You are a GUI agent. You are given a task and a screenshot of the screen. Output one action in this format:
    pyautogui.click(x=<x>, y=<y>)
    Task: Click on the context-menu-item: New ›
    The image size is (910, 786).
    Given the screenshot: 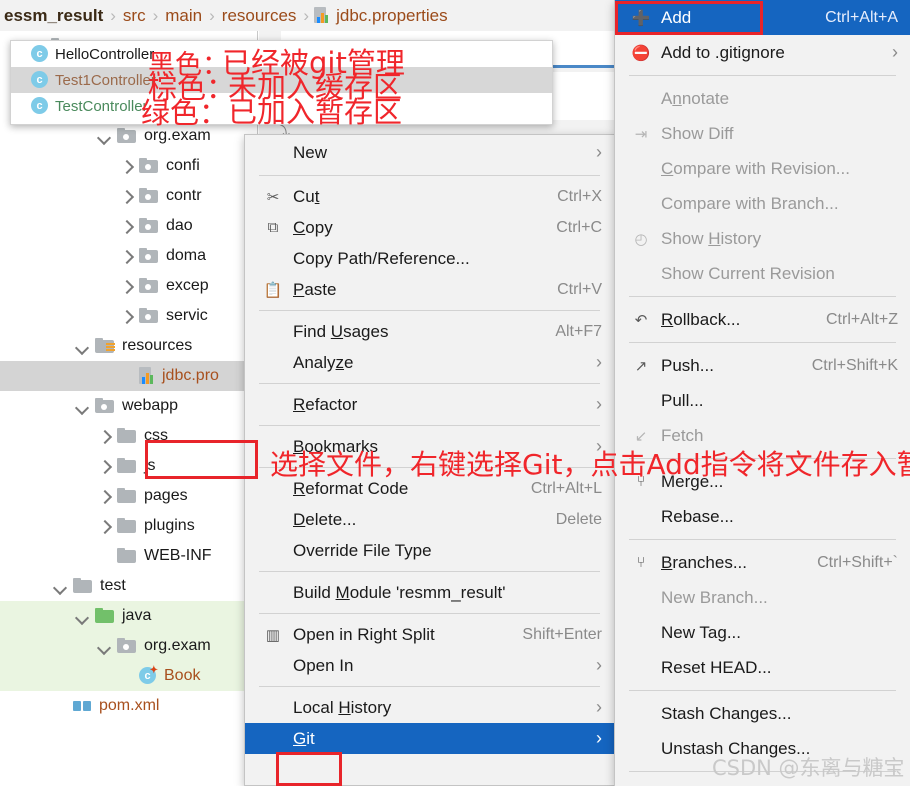 What is the action you would take?
    pyautogui.click(x=429, y=152)
    